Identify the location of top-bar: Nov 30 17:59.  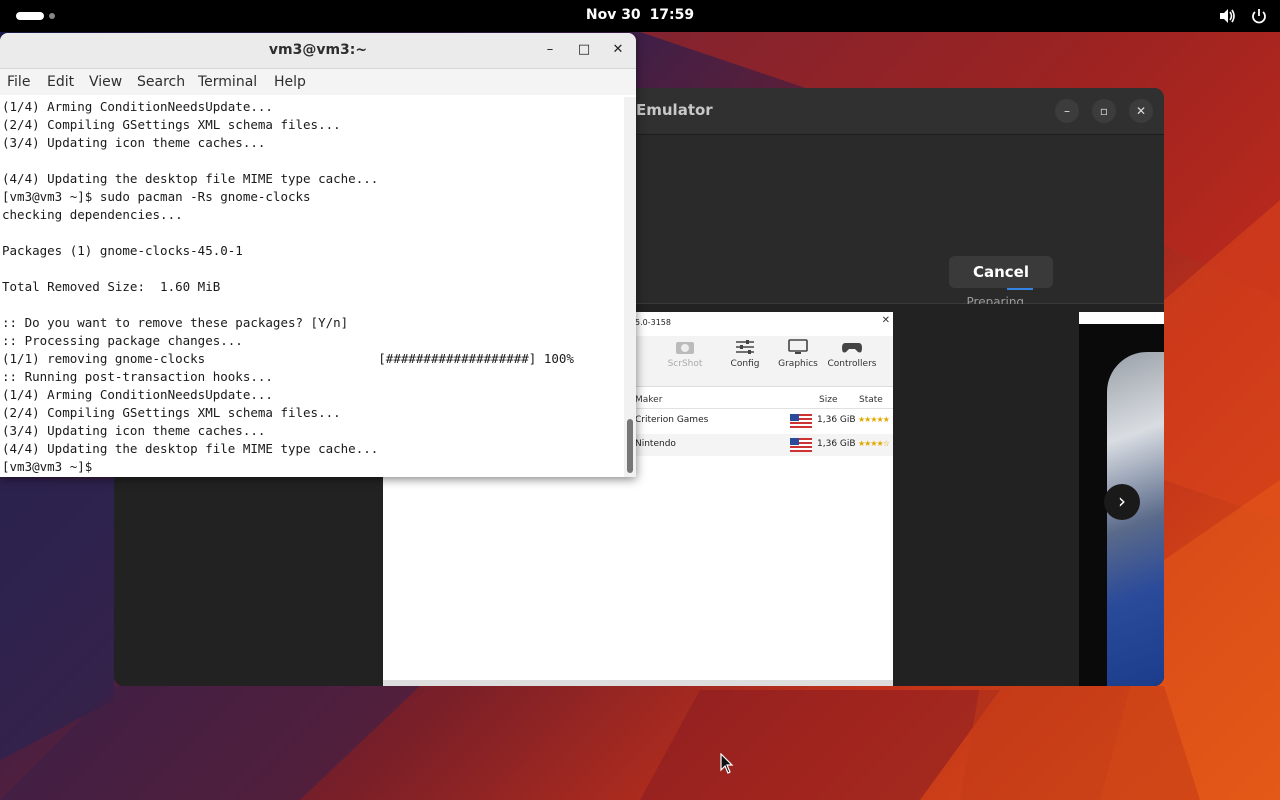
(640, 16).